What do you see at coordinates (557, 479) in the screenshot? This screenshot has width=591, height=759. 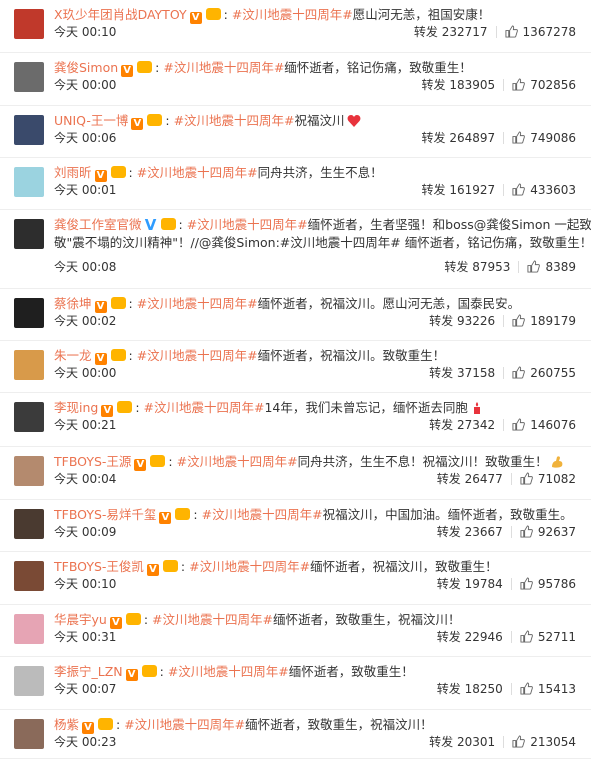 I see `like-count: 71082` at bounding box center [557, 479].